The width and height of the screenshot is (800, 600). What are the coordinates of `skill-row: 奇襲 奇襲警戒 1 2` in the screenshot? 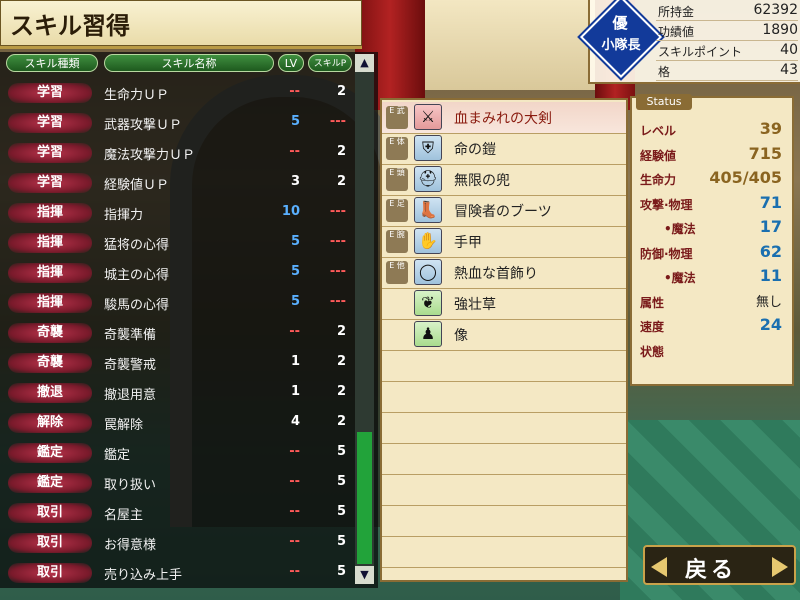 It's located at (176, 363).